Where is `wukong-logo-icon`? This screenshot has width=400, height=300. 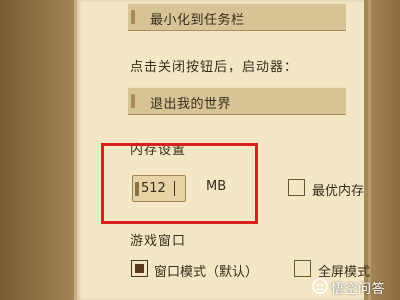 wukong-logo-icon is located at coordinates (320, 286).